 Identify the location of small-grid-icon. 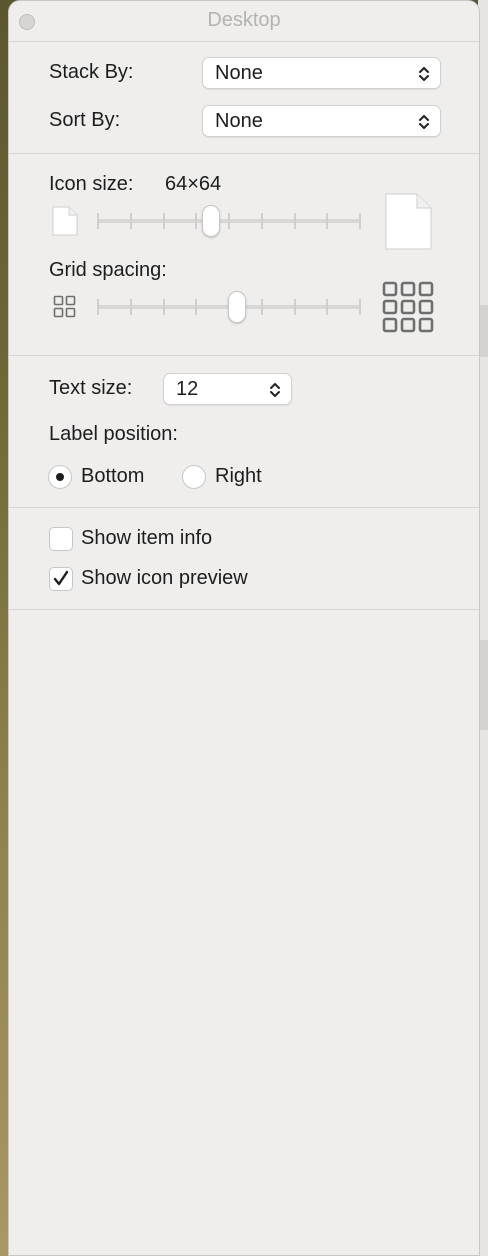
(64, 306).